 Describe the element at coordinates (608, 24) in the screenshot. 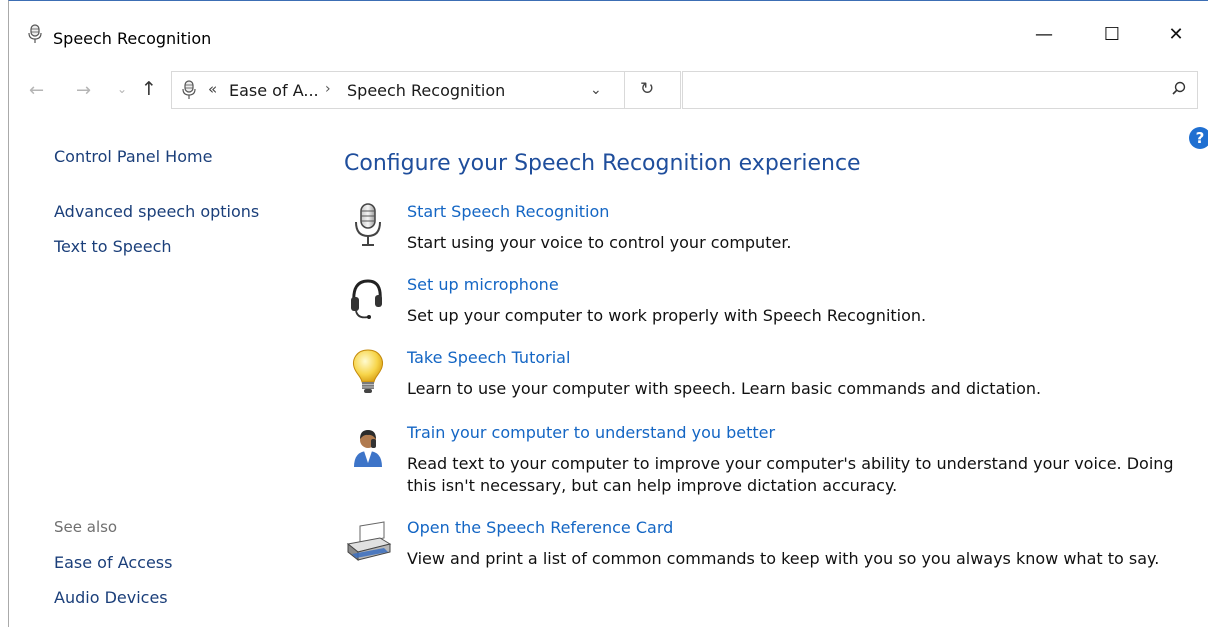

I see `title-bar: Speech Recognition — ☐ ✕` at that location.